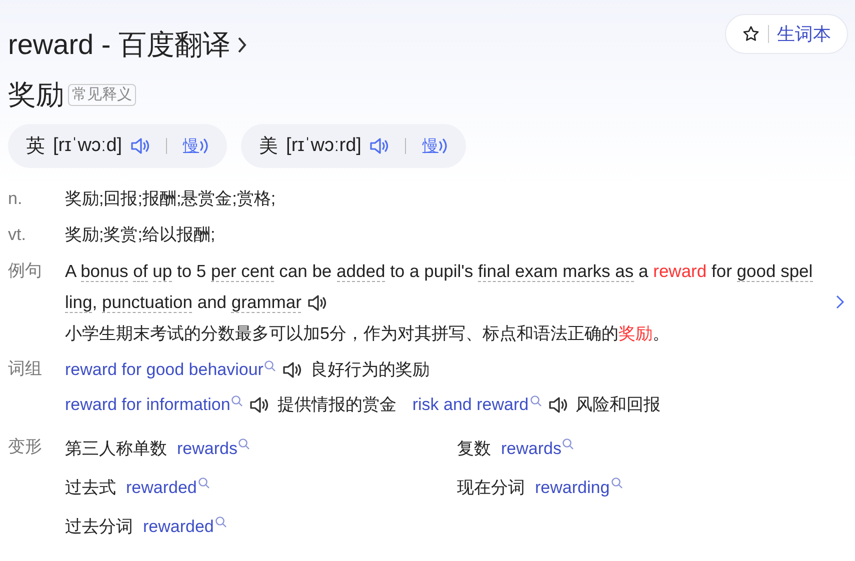 This screenshot has height=561, width=855. Describe the element at coordinates (470, 404) in the screenshot. I see `phrase-link: risk and reward` at that location.